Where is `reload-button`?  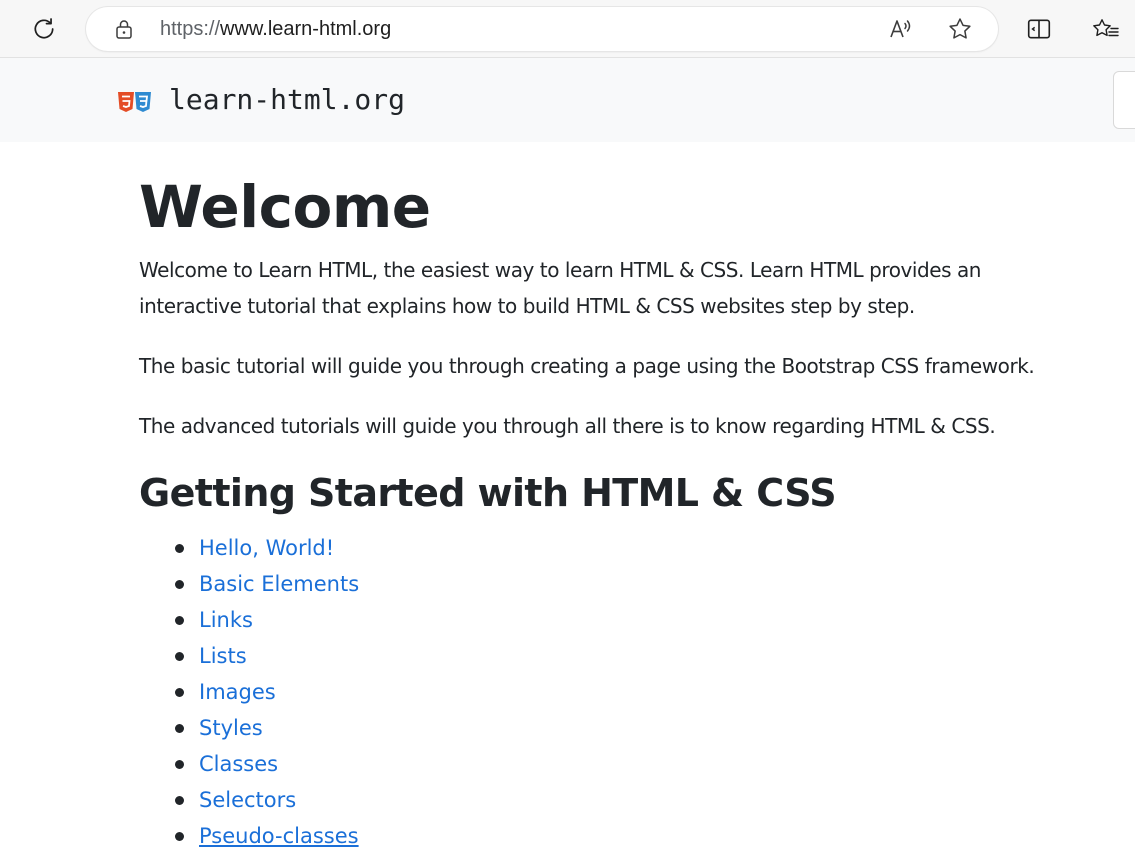 reload-button is located at coordinates (44, 29).